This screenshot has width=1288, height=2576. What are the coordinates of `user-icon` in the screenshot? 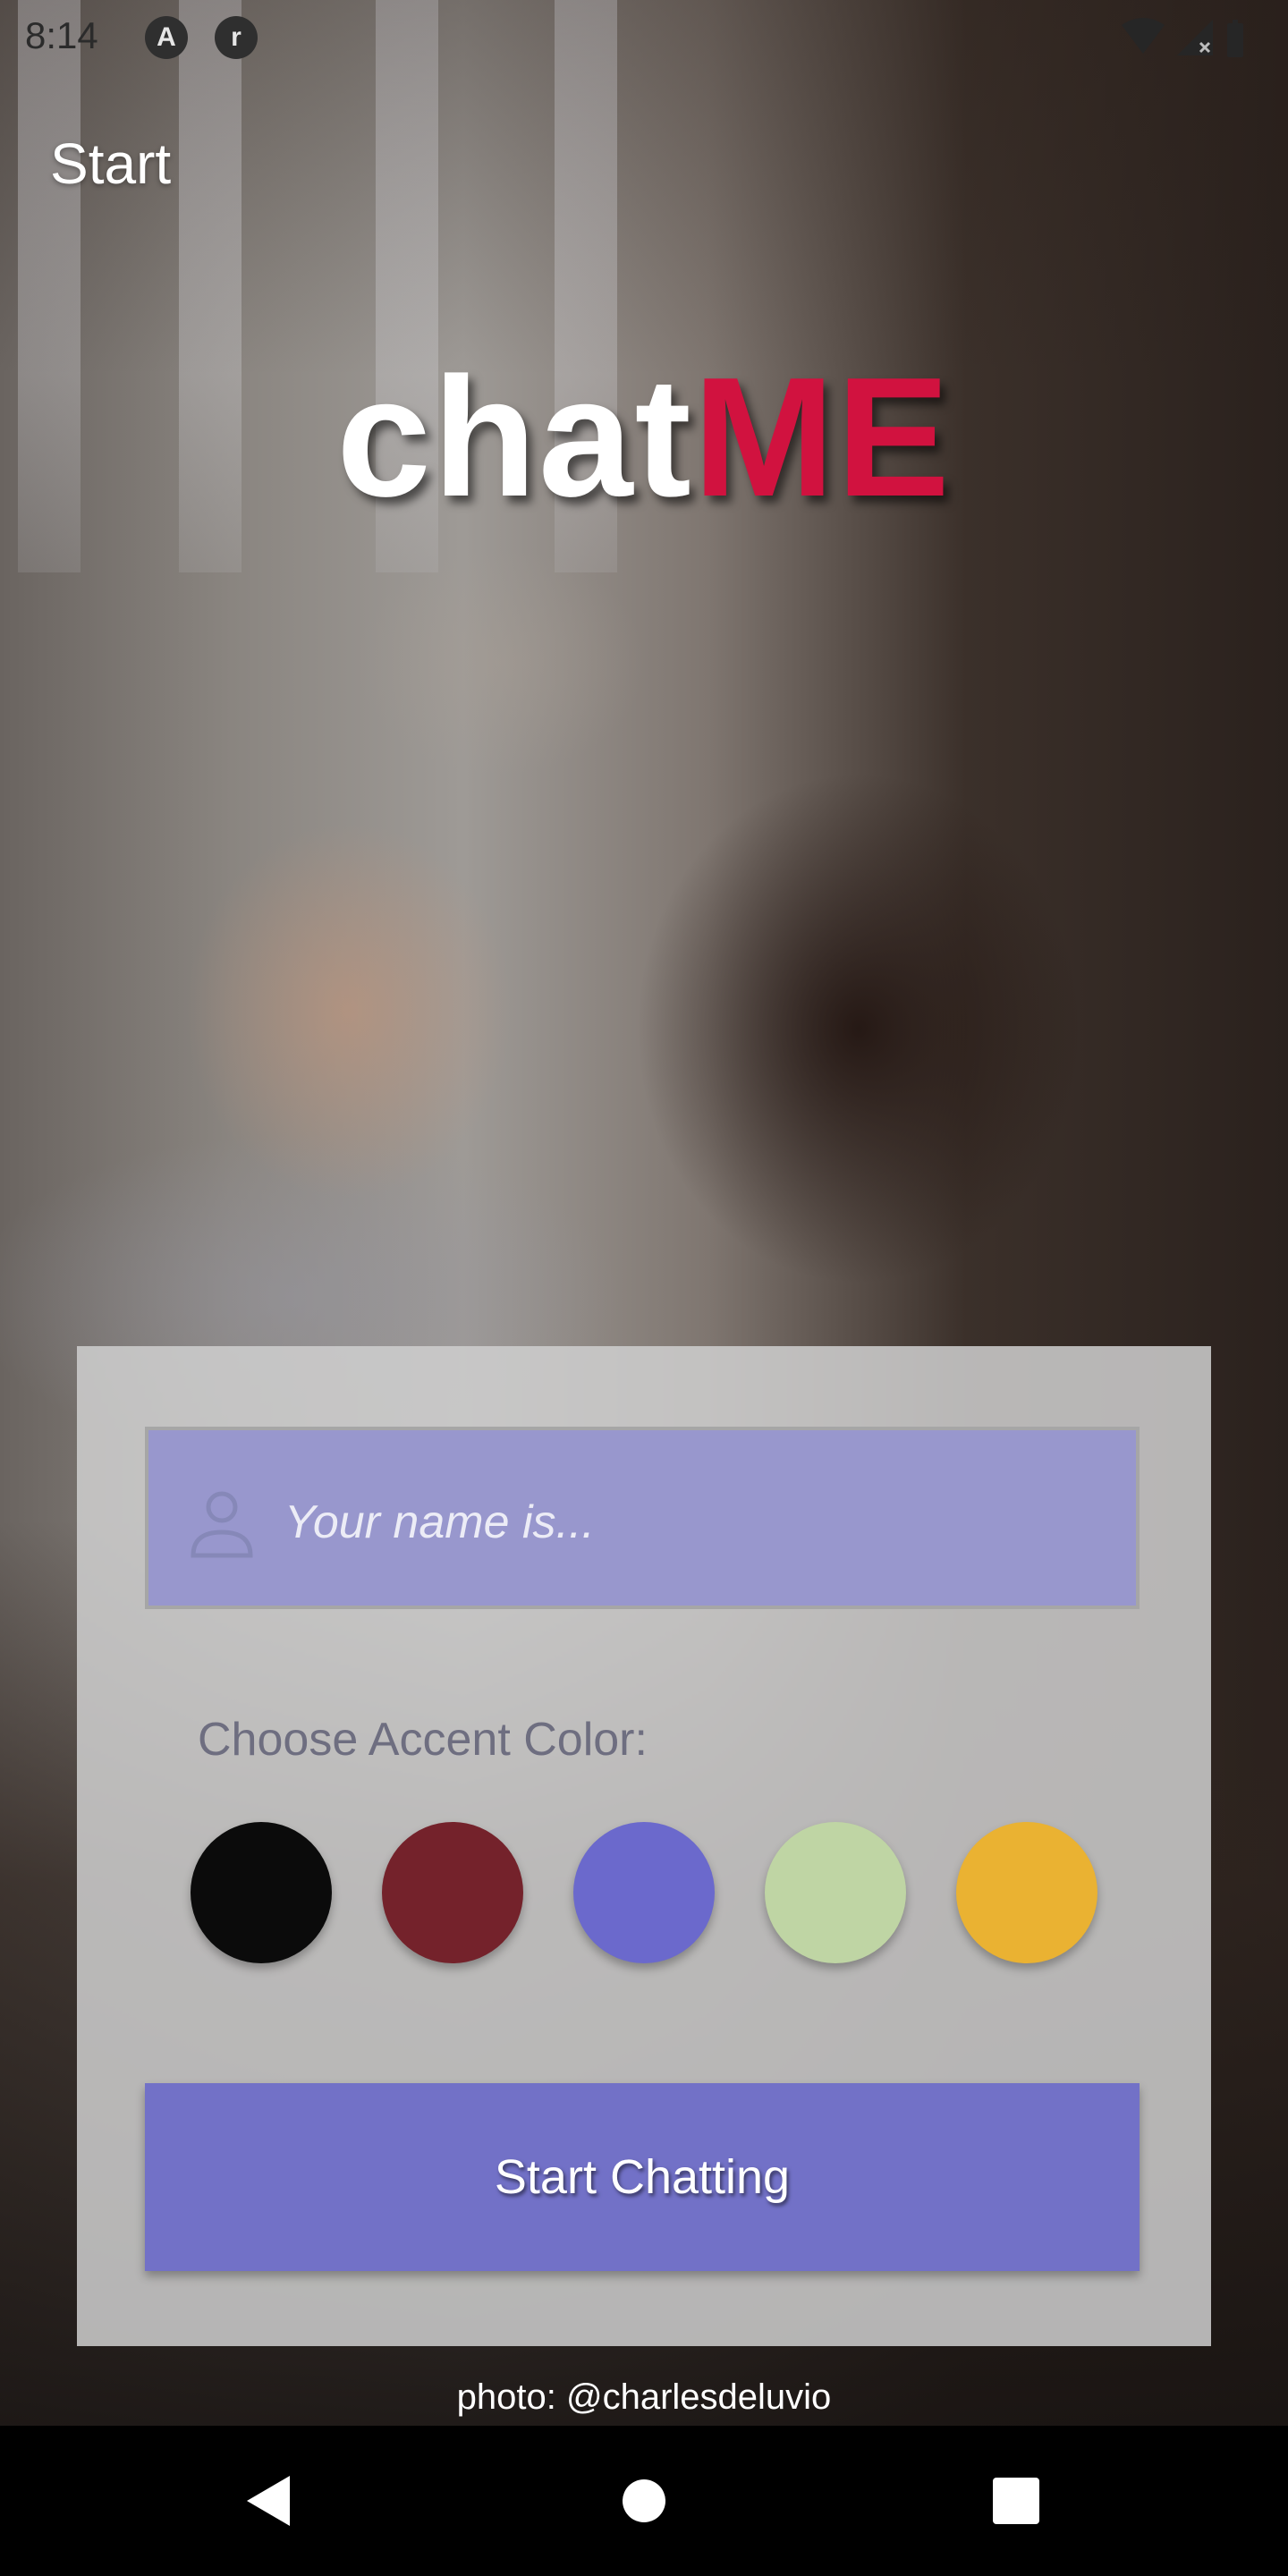 It's located at (222, 1524).